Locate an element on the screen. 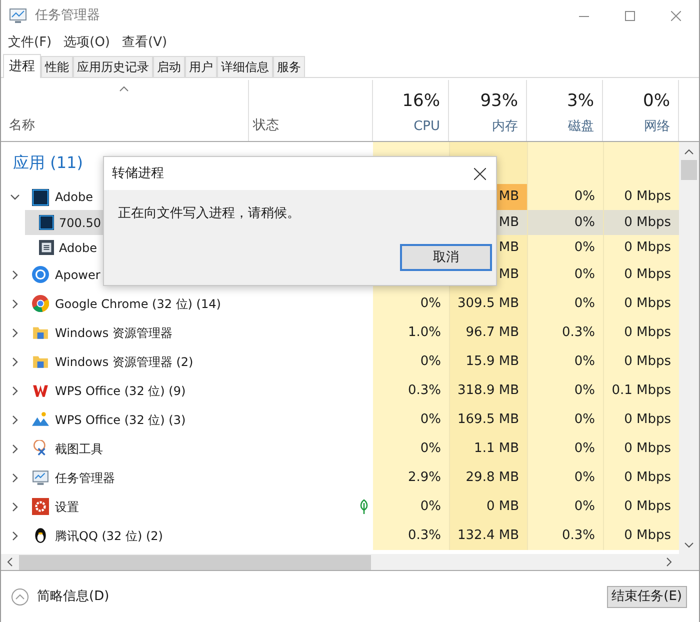  menu-item: 选项(O) is located at coordinates (87, 43).